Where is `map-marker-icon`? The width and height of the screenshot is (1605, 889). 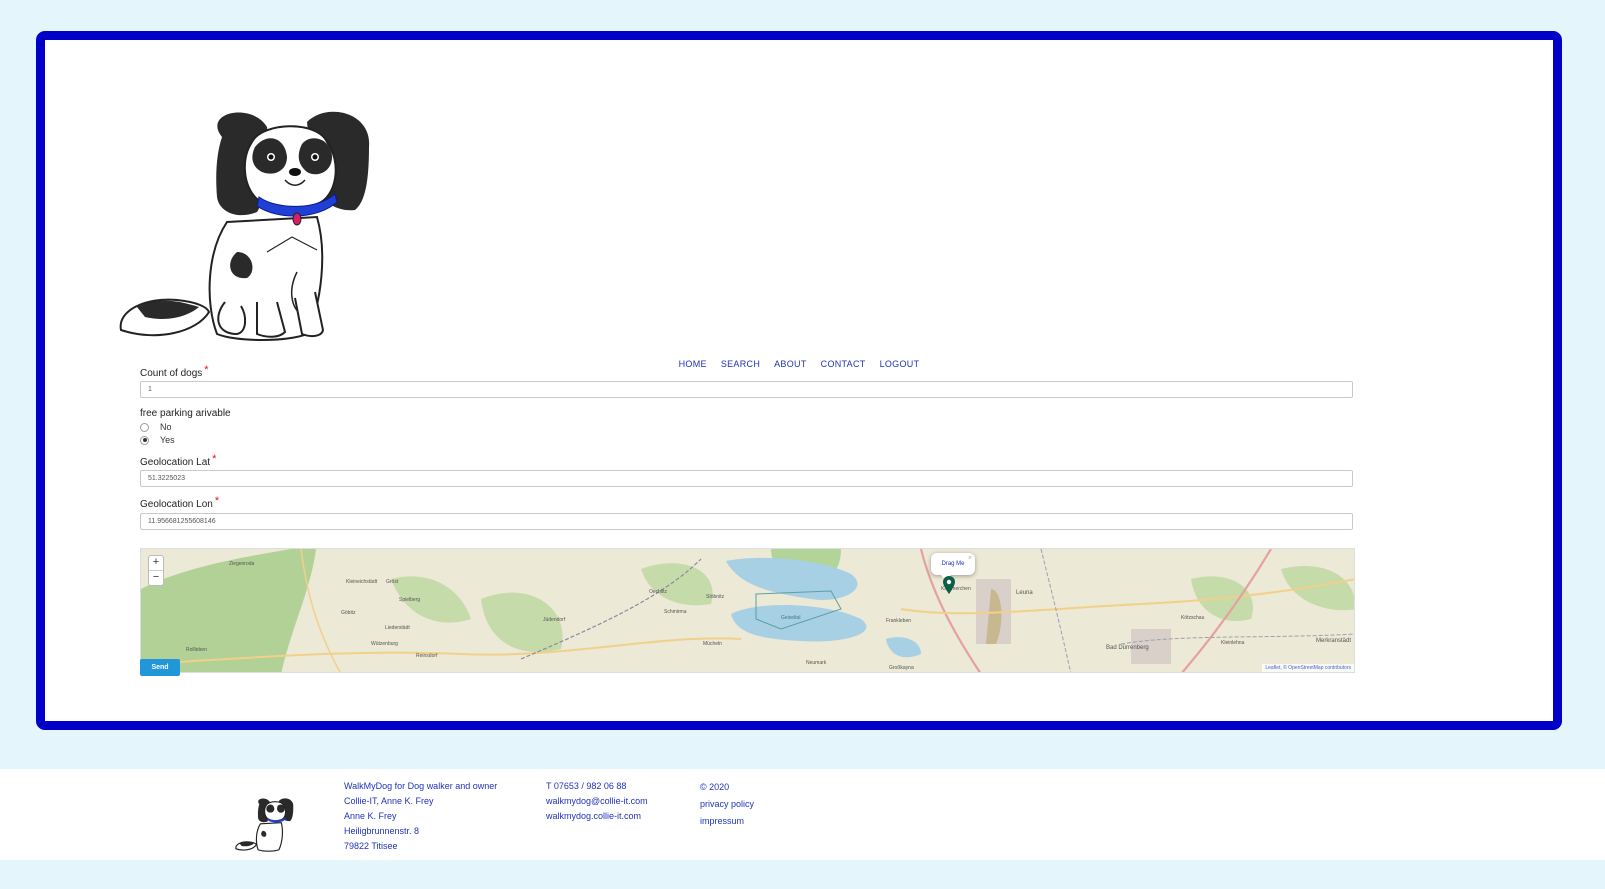 map-marker-icon is located at coordinates (949, 585).